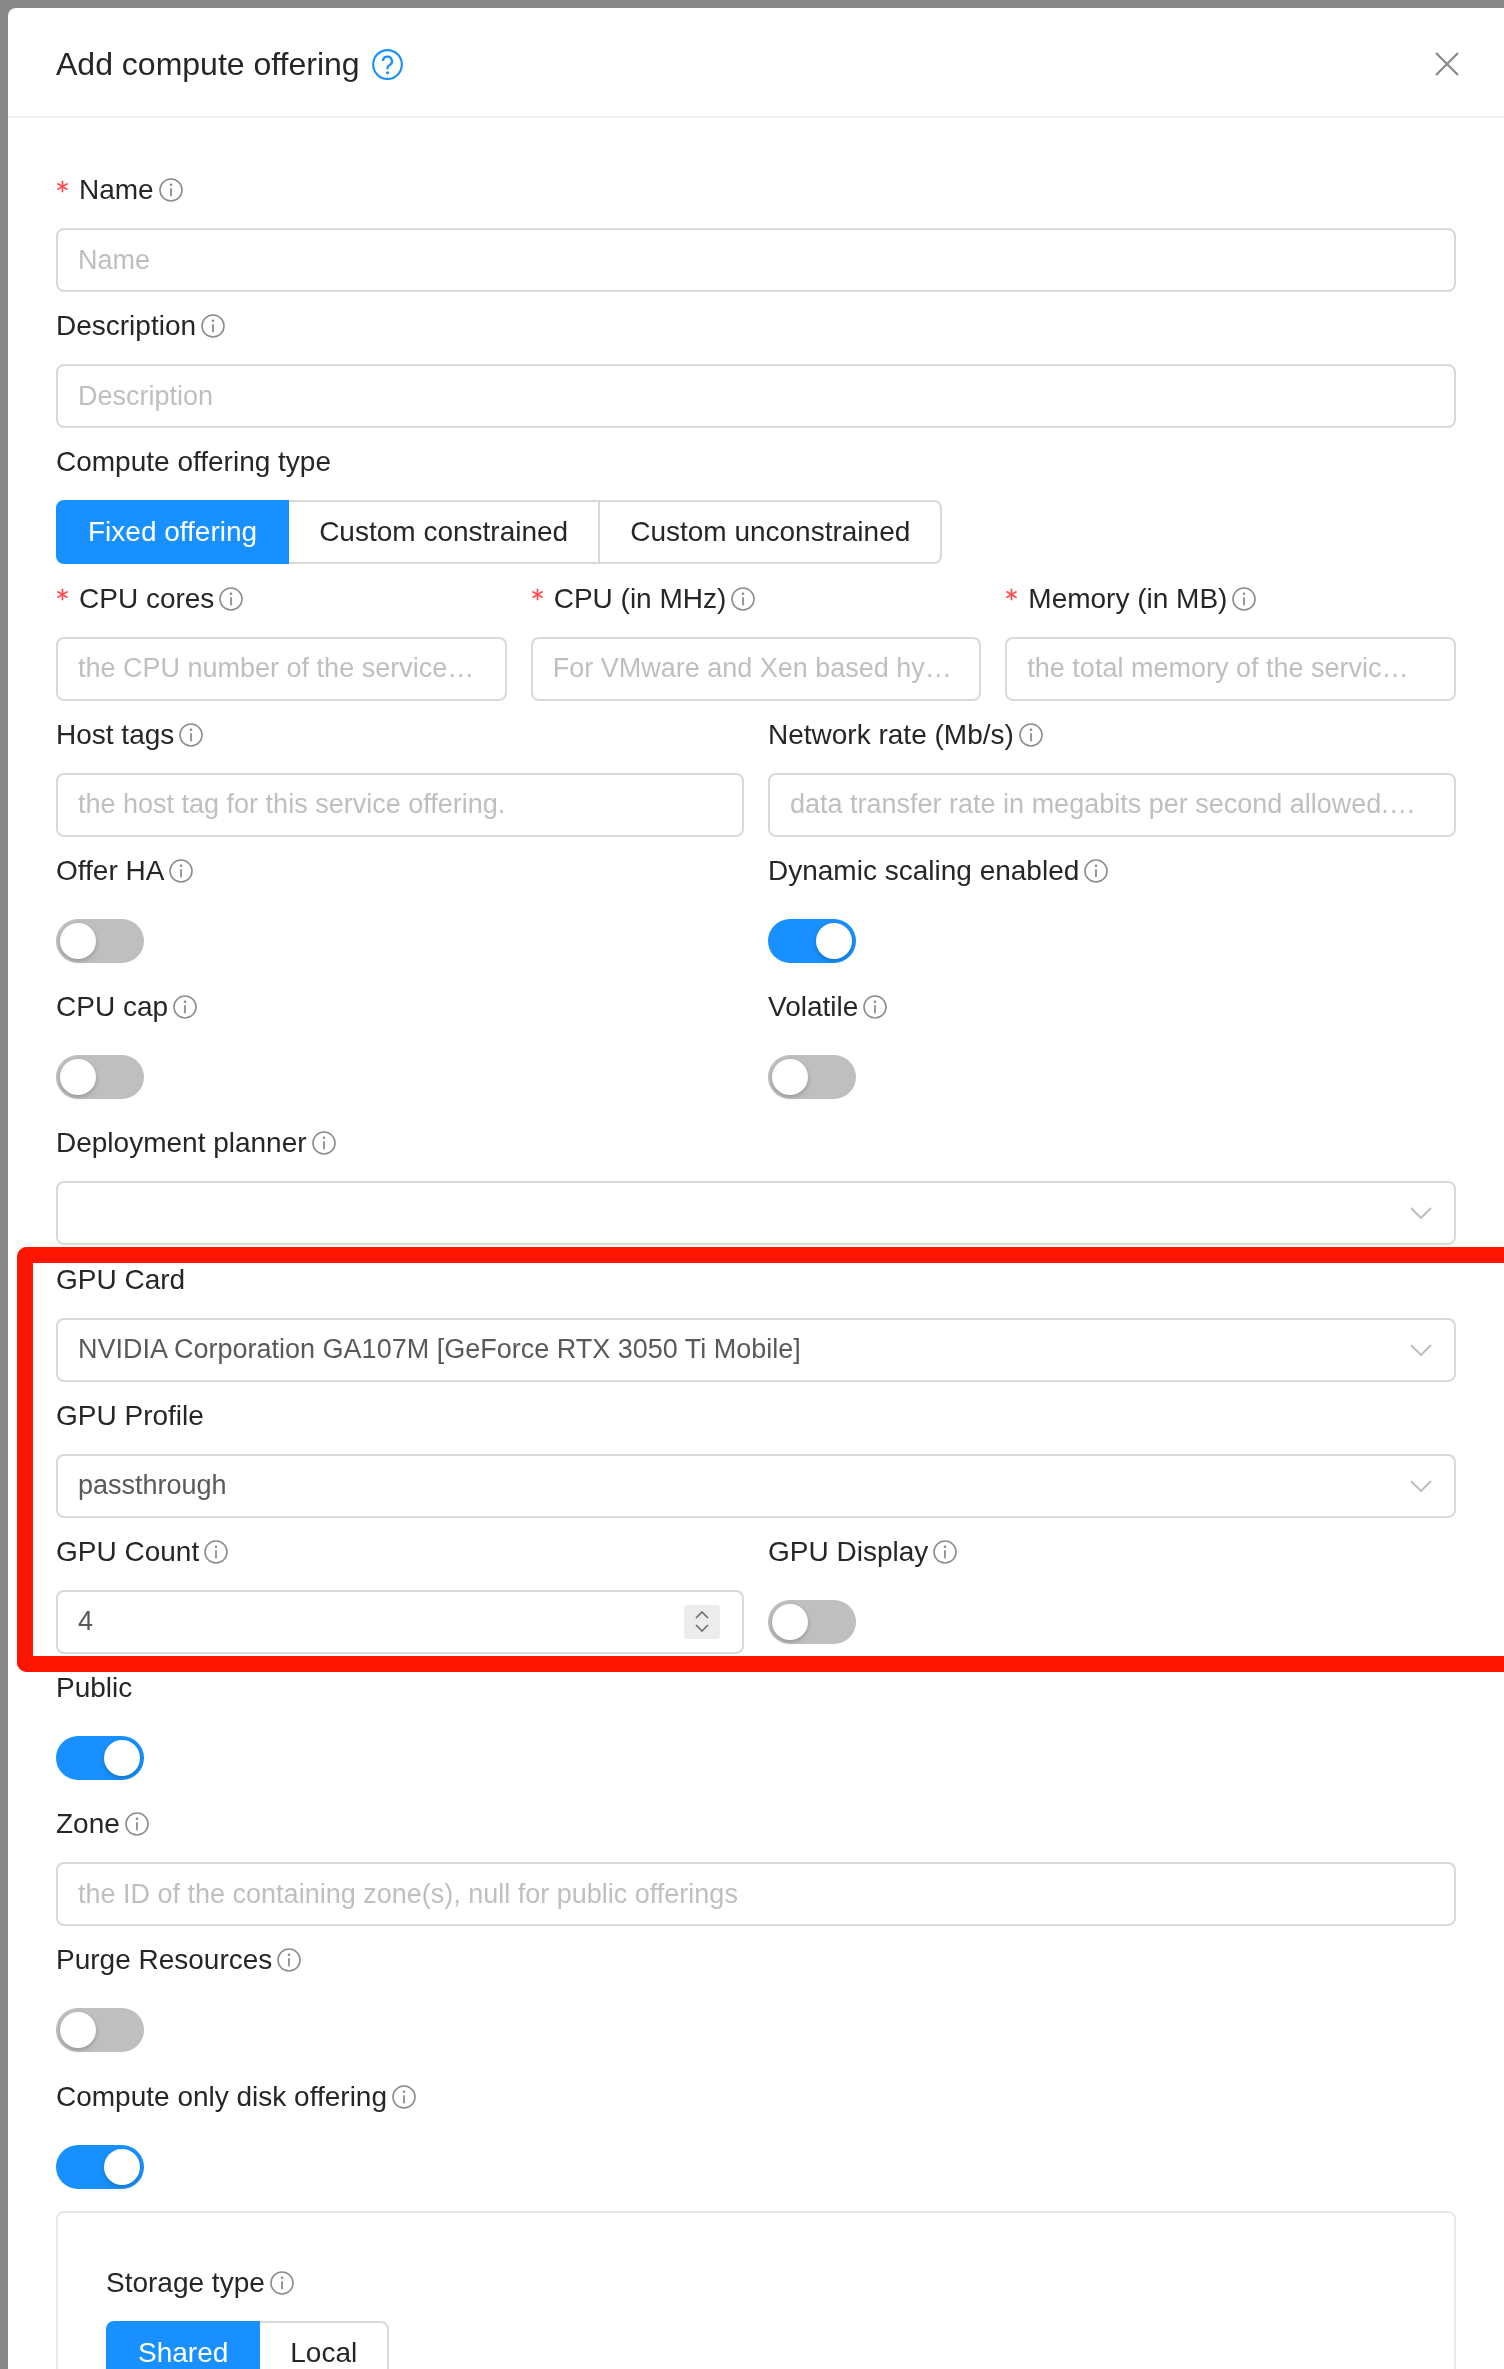  Describe the element at coordinates (94, 1688) in the screenshot. I see `field-label: Public` at that location.